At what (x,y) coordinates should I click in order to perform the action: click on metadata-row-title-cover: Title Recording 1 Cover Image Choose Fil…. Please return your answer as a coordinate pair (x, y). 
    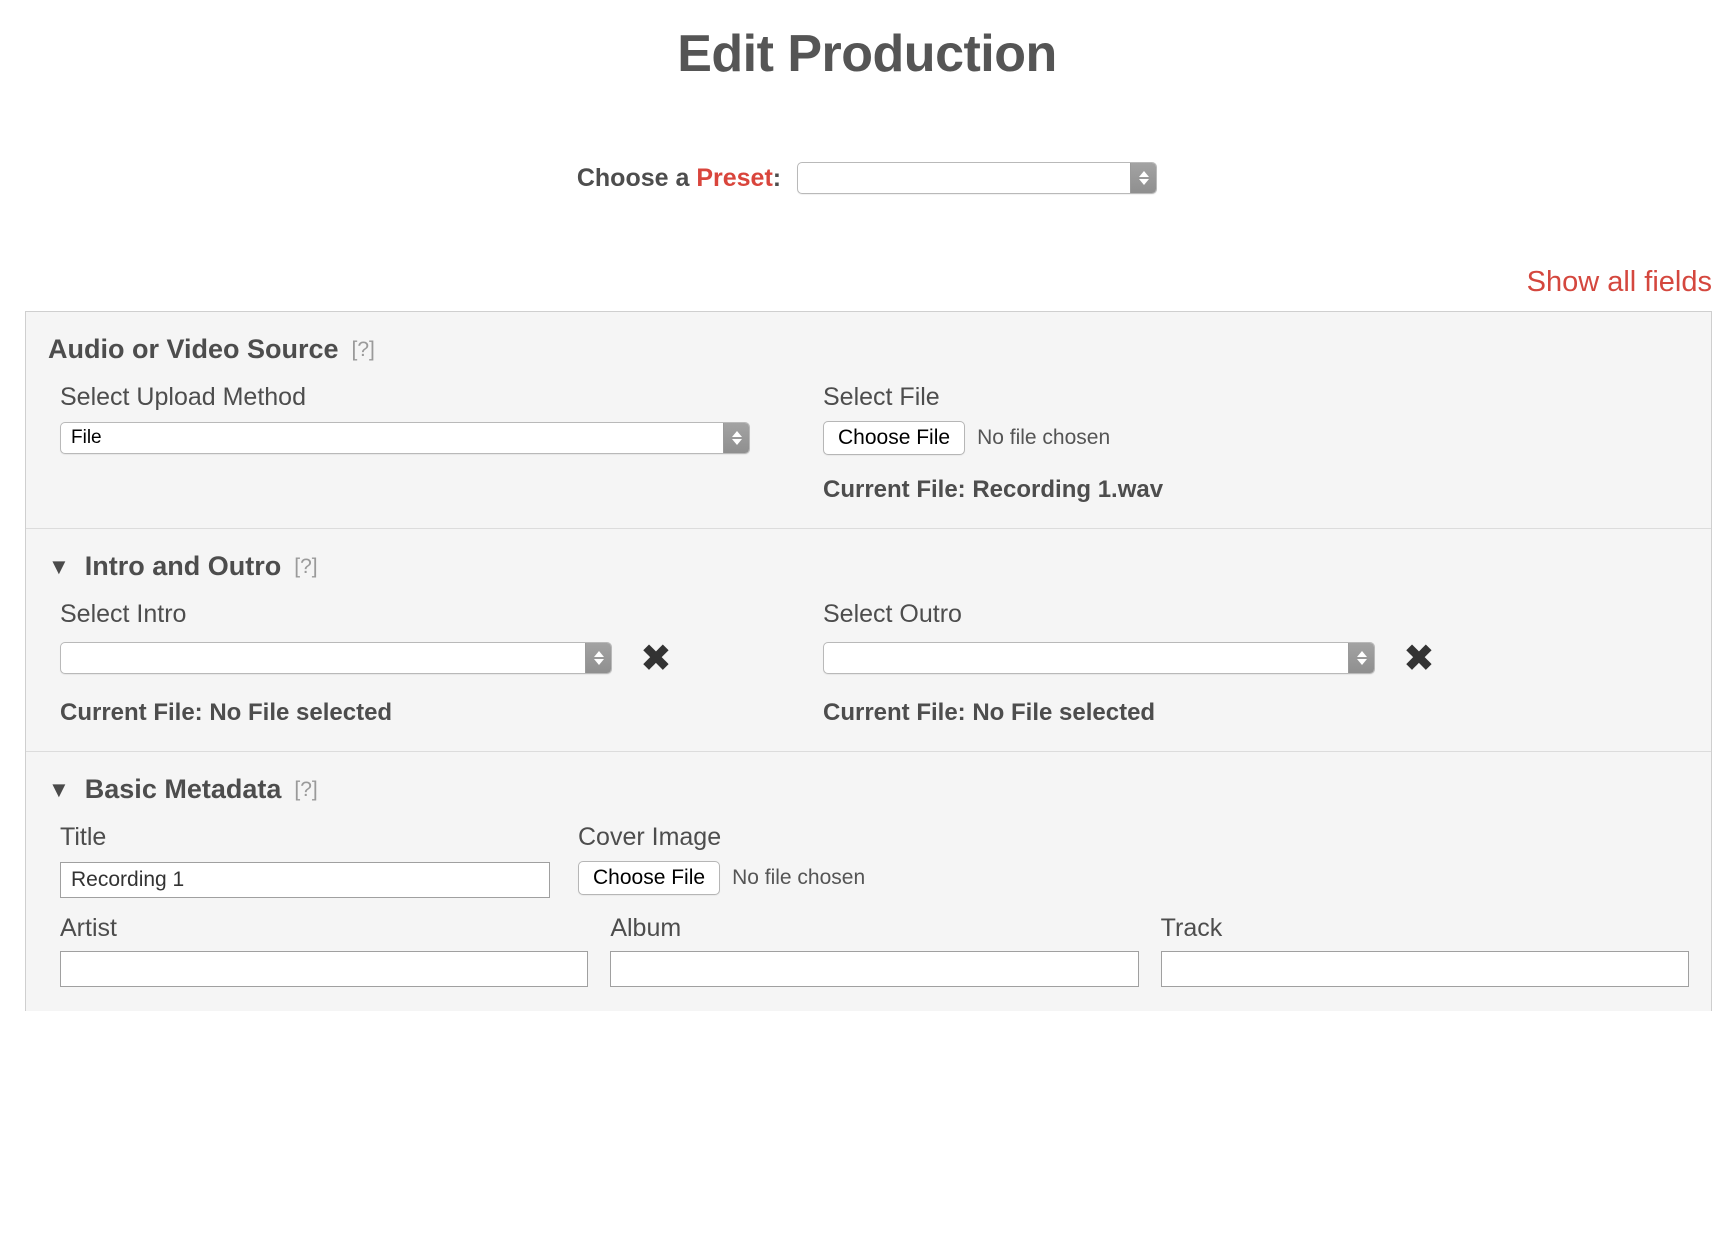
    Looking at the image, I should click on (868, 860).